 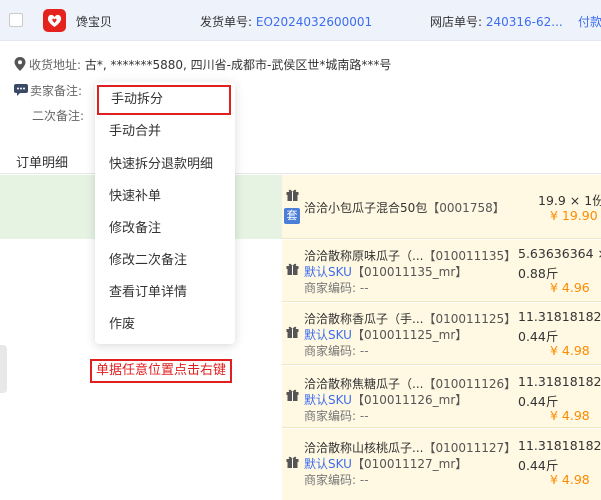 I want to click on sku-code: 【010011127_mr】, so click(x=409, y=464).